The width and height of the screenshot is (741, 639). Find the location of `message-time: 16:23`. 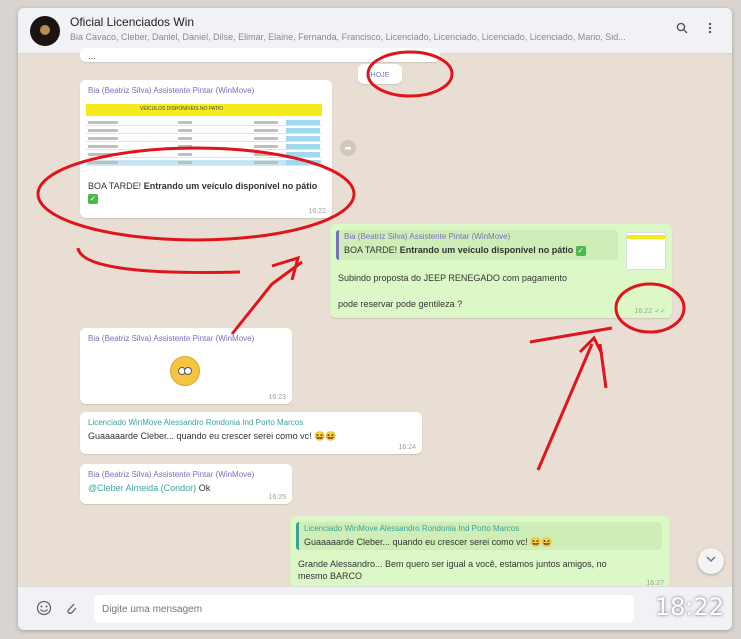

message-time: 16:23 is located at coordinates (277, 397).